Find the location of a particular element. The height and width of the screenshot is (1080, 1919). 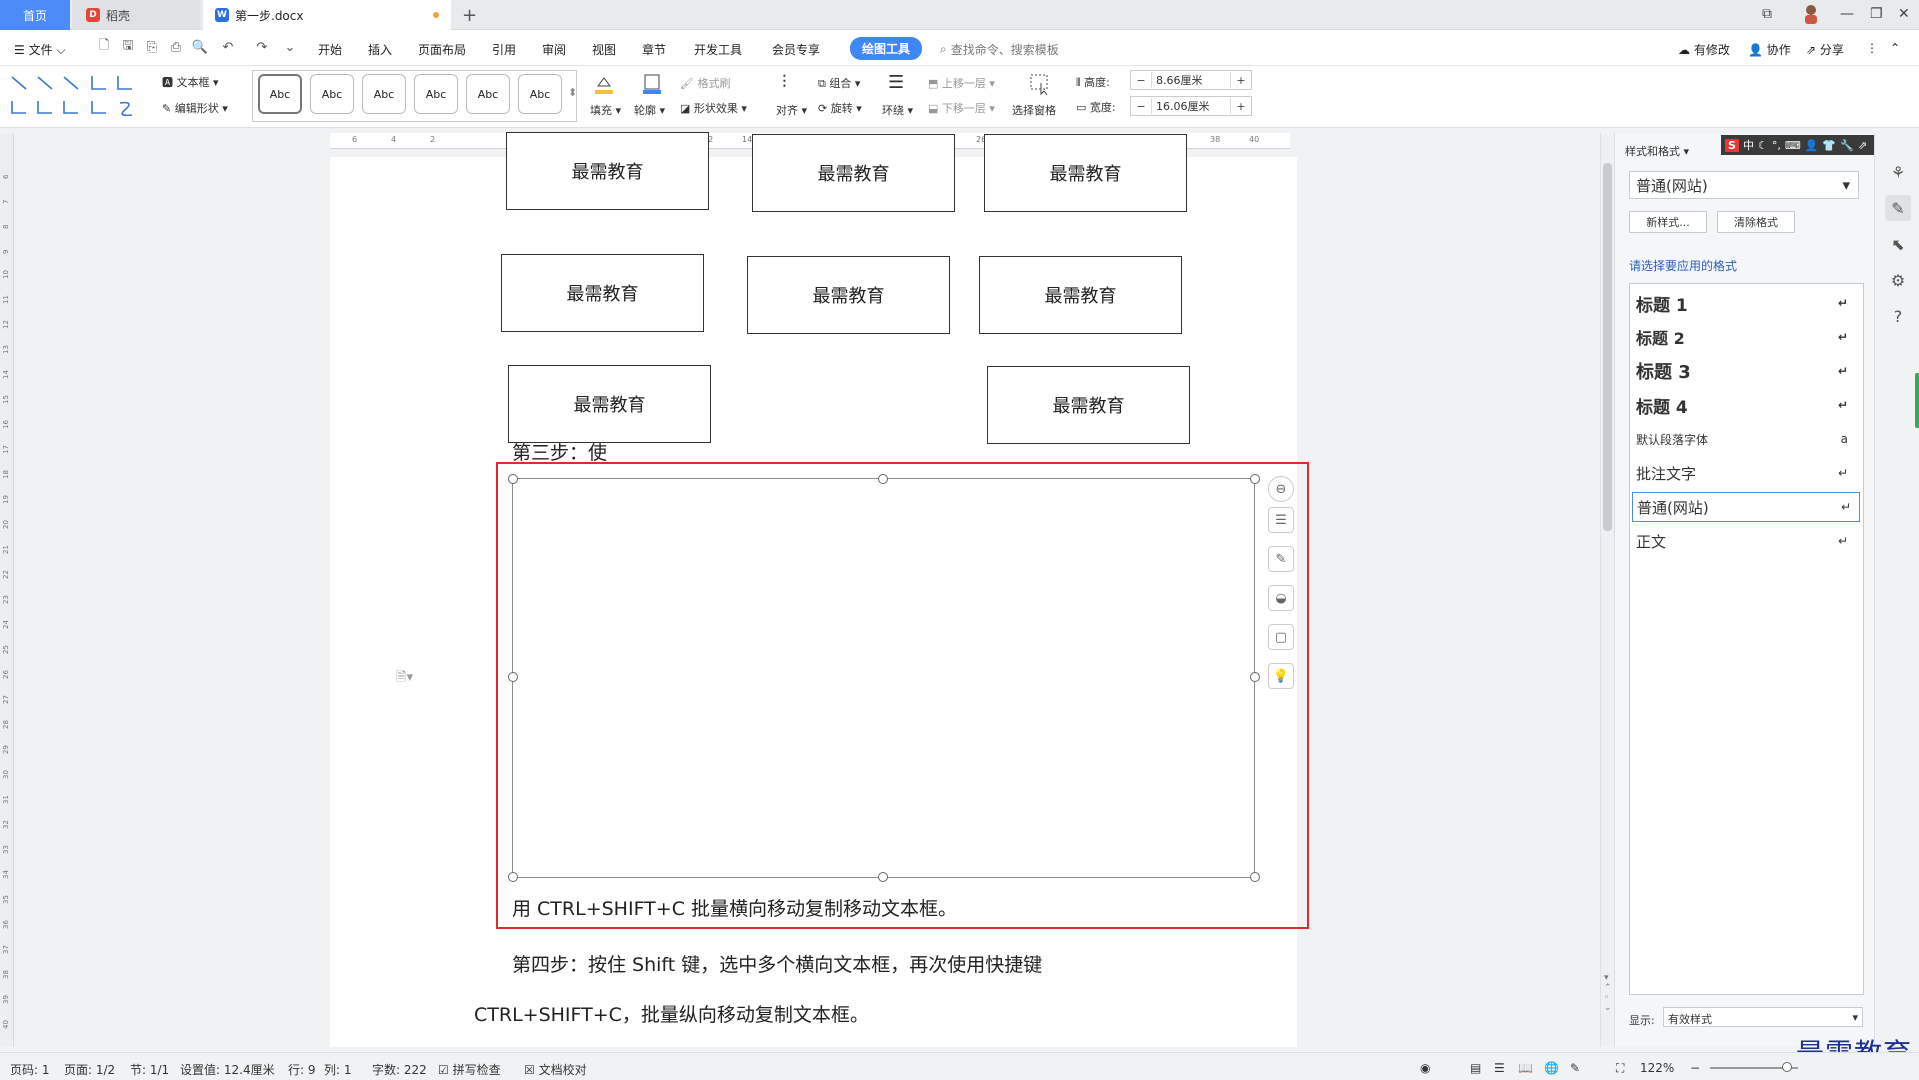

style-item-heading1: 标题 1 ↵ is located at coordinates (1746, 303).